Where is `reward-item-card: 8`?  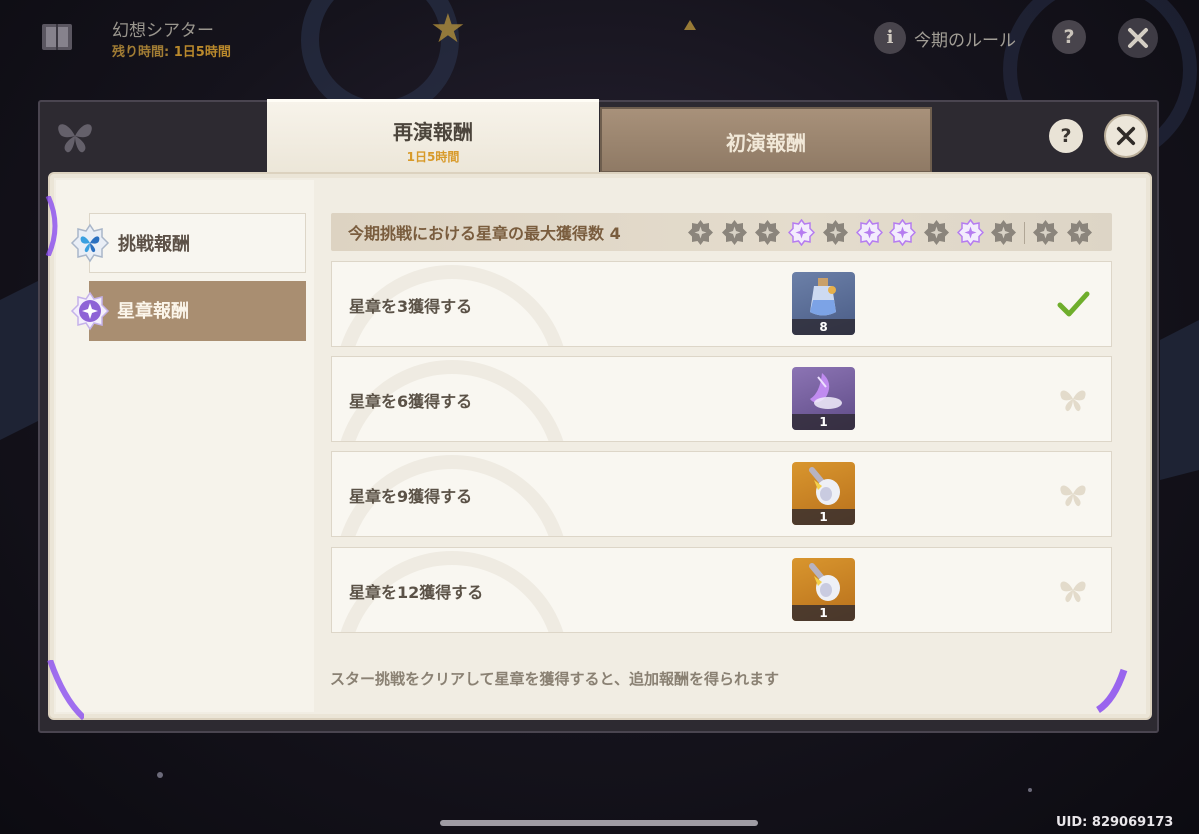
reward-item-card: 8 is located at coordinates (823, 303).